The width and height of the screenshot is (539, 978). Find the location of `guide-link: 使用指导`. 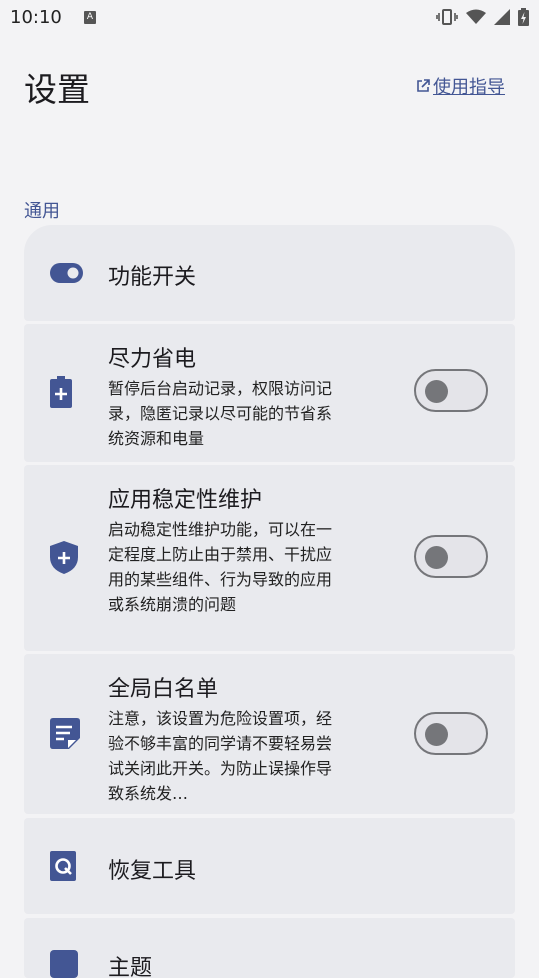

guide-link: 使用指导 is located at coordinates (460, 86).